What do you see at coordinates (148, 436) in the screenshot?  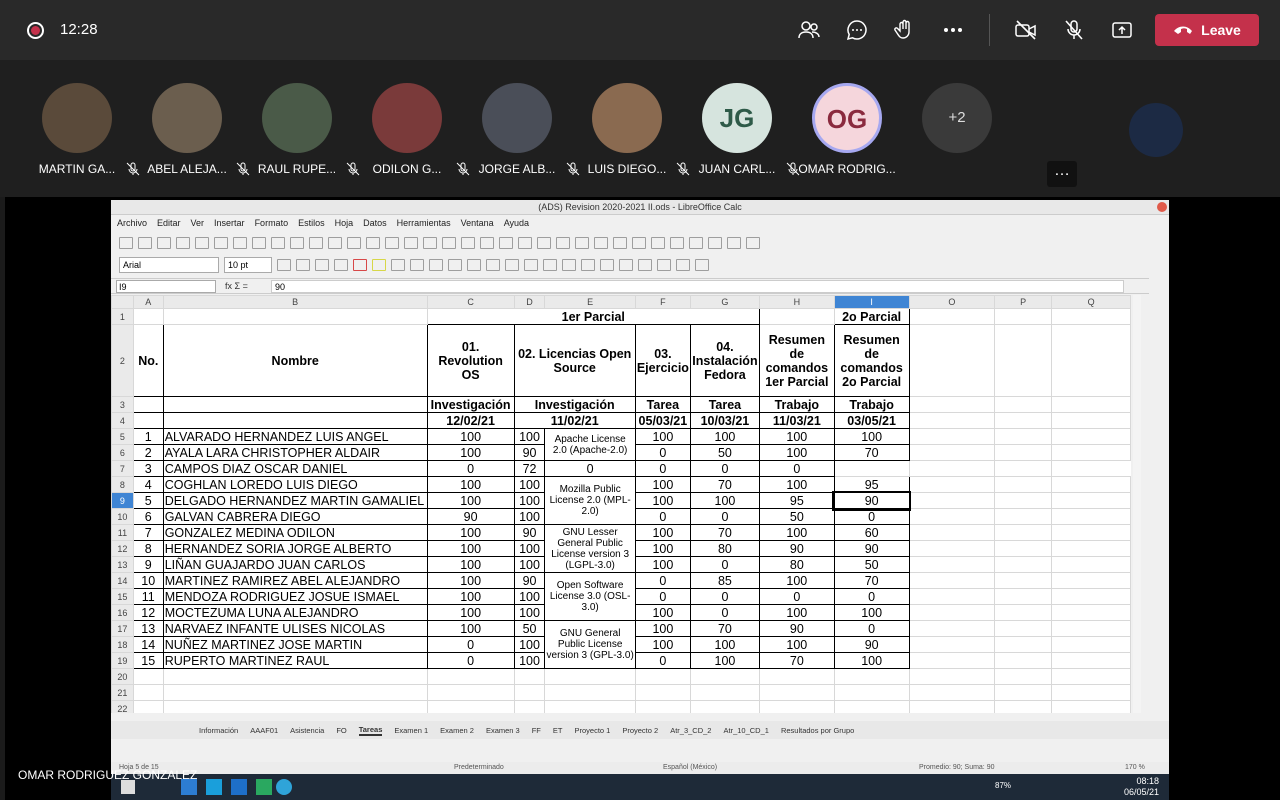 I see `cell-no: 1` at bounding box center [148, 436].